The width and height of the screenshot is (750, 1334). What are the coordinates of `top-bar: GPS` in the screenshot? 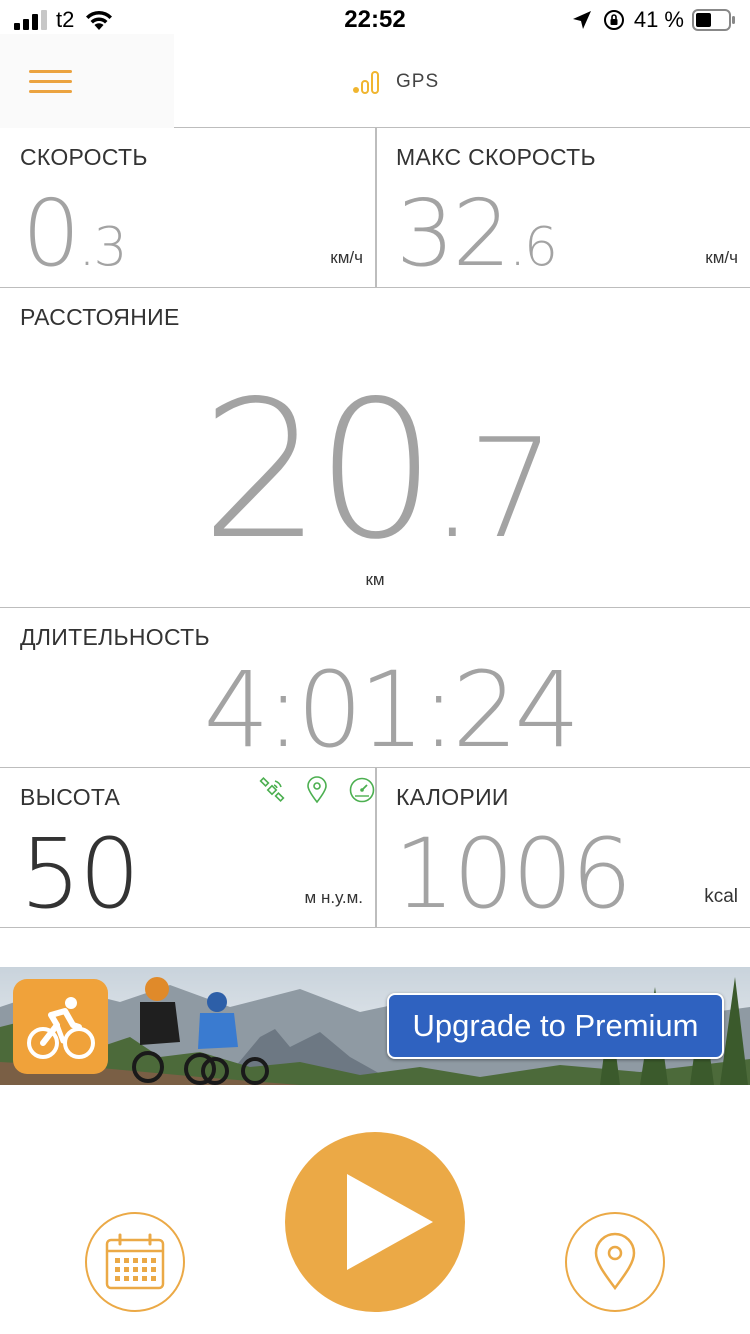 It's located at (375, 81).